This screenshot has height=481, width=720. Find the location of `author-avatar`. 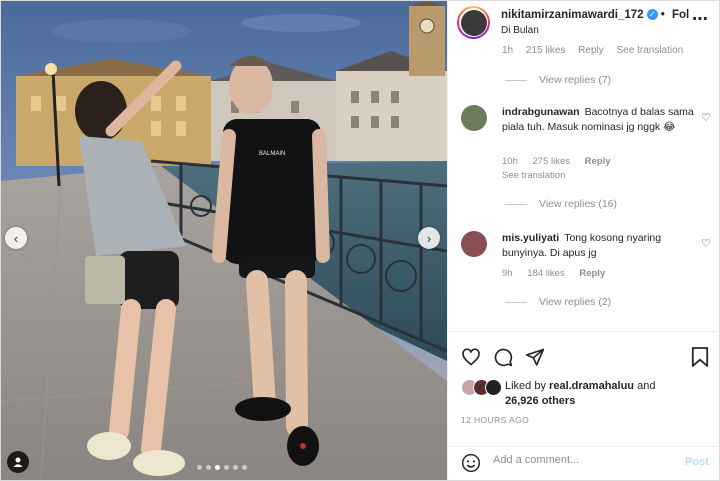

author-avatar is located at coordinates (473, 22).